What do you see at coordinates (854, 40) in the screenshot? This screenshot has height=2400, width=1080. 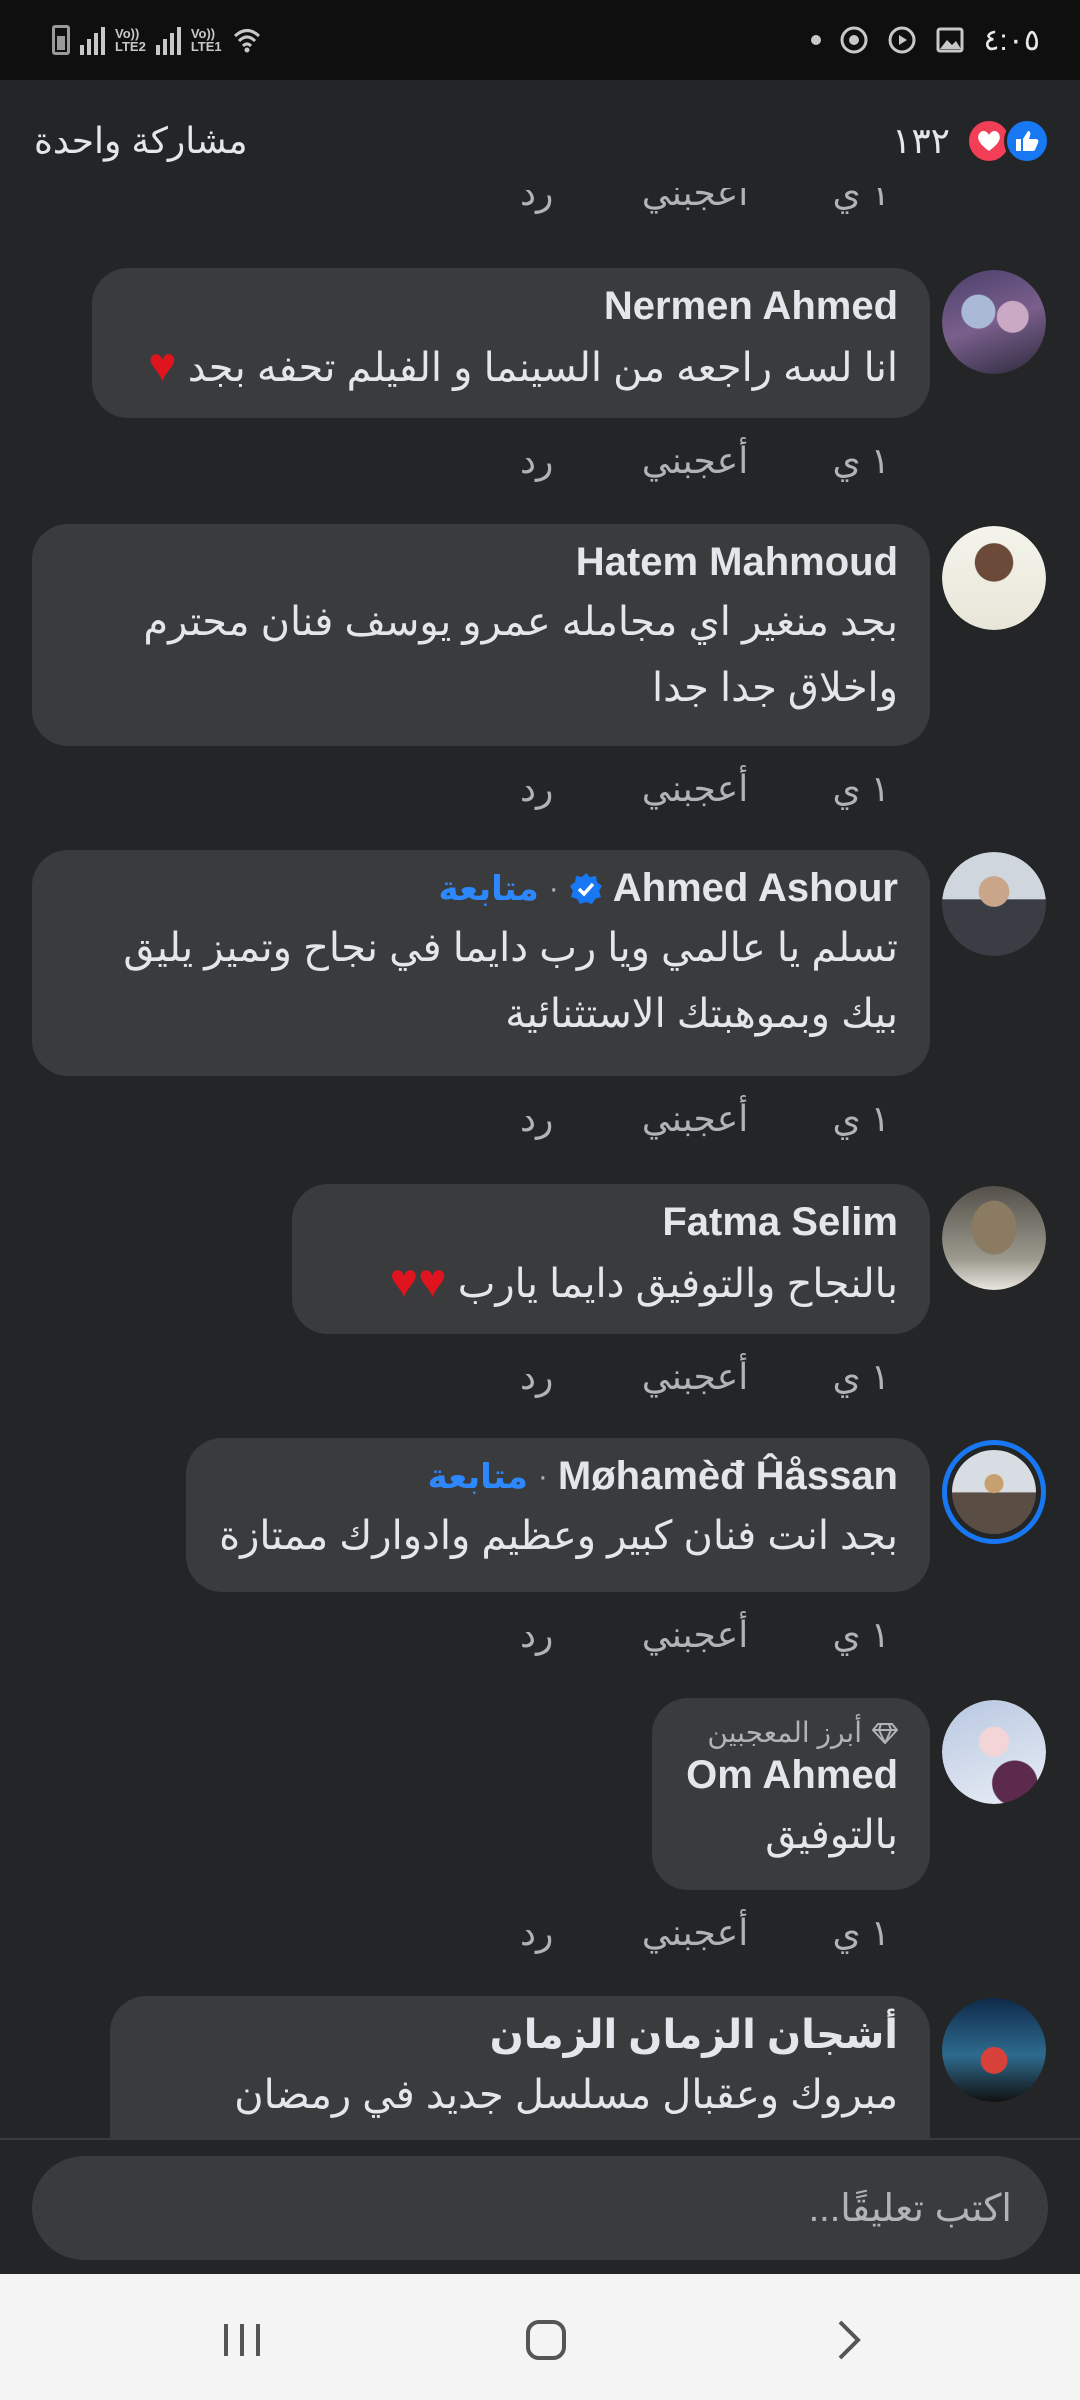 I see `chrome-icon` at bounding box center [854, 40].